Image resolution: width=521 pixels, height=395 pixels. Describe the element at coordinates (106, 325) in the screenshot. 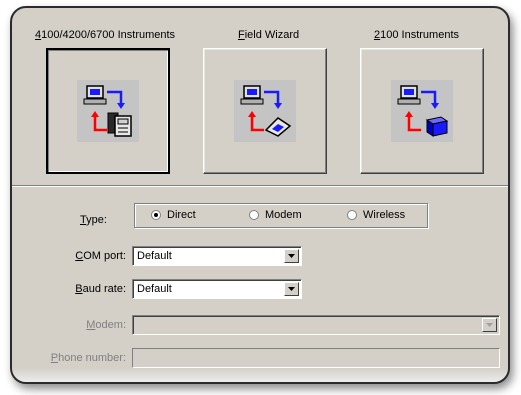

I see `modem-label: Modem:` at that location.